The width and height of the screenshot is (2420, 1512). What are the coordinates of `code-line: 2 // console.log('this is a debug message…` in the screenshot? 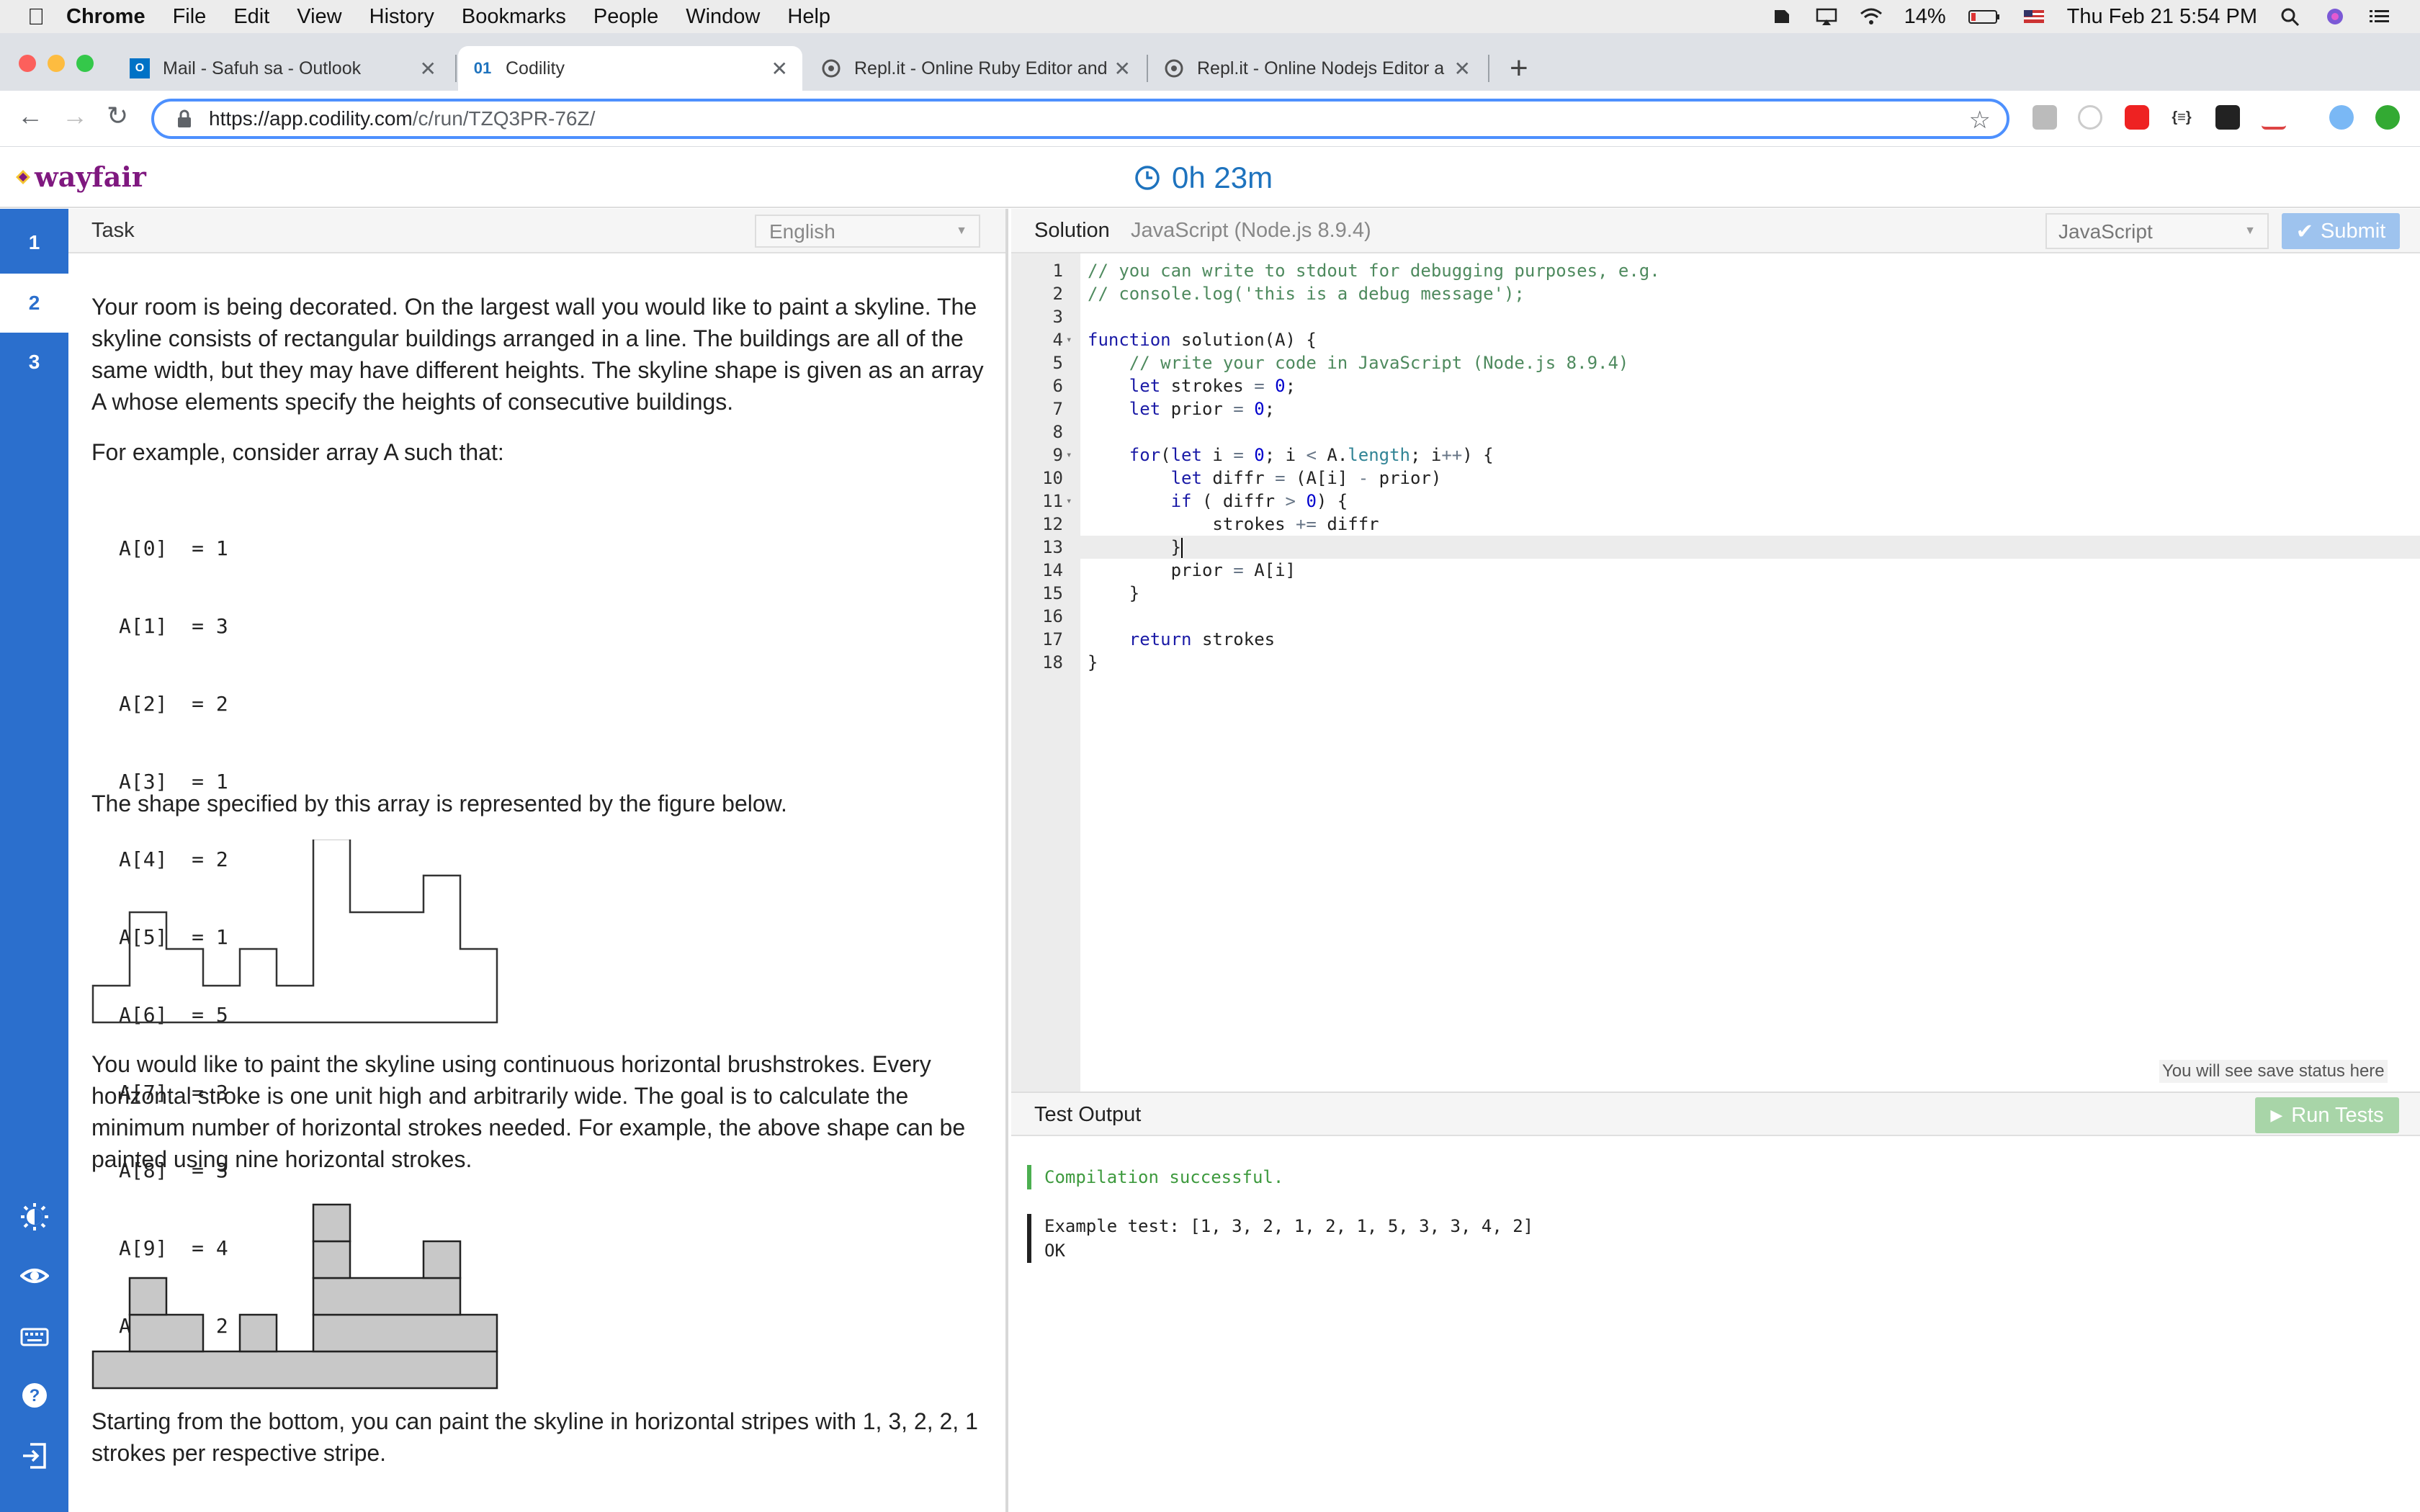 It's located at (1715, 293).